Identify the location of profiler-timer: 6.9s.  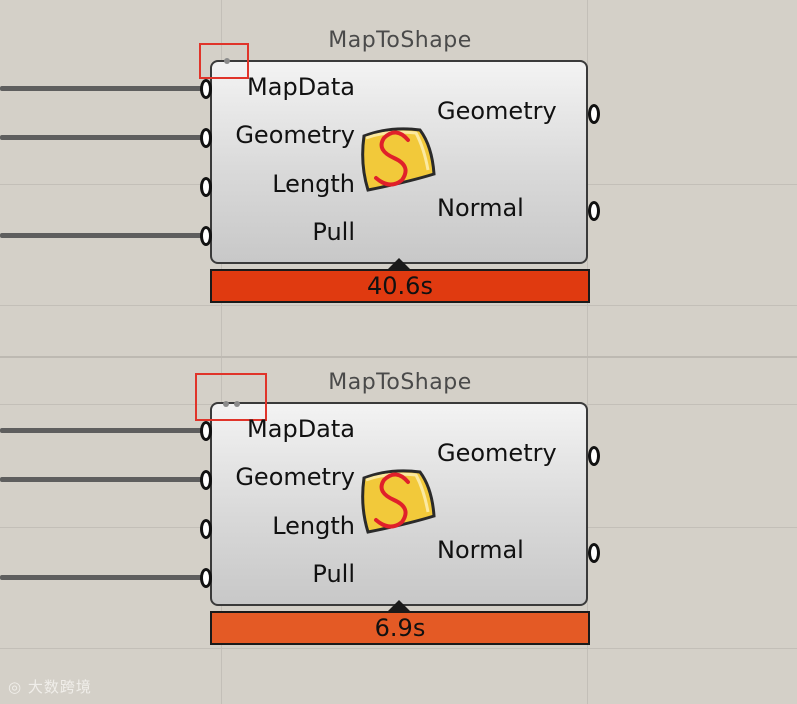
(400, 628).